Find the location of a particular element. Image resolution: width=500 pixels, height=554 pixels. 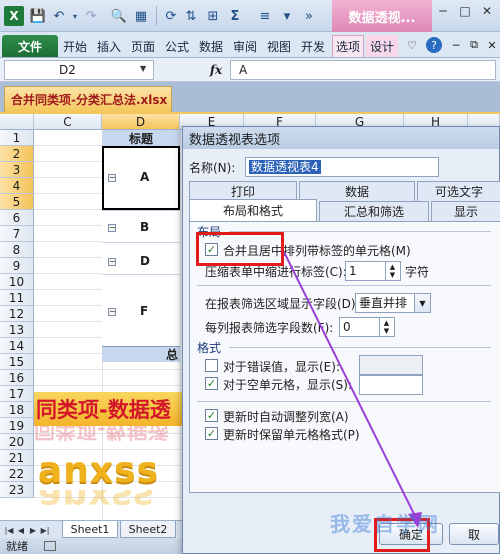

arrow-line is located at coordinates (351, 387).